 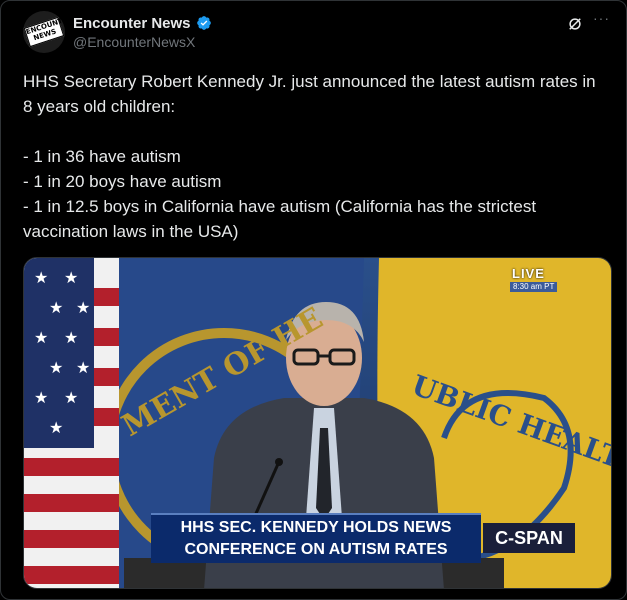 I want to click on verified-badge-icon, so click(x=203, y=23).